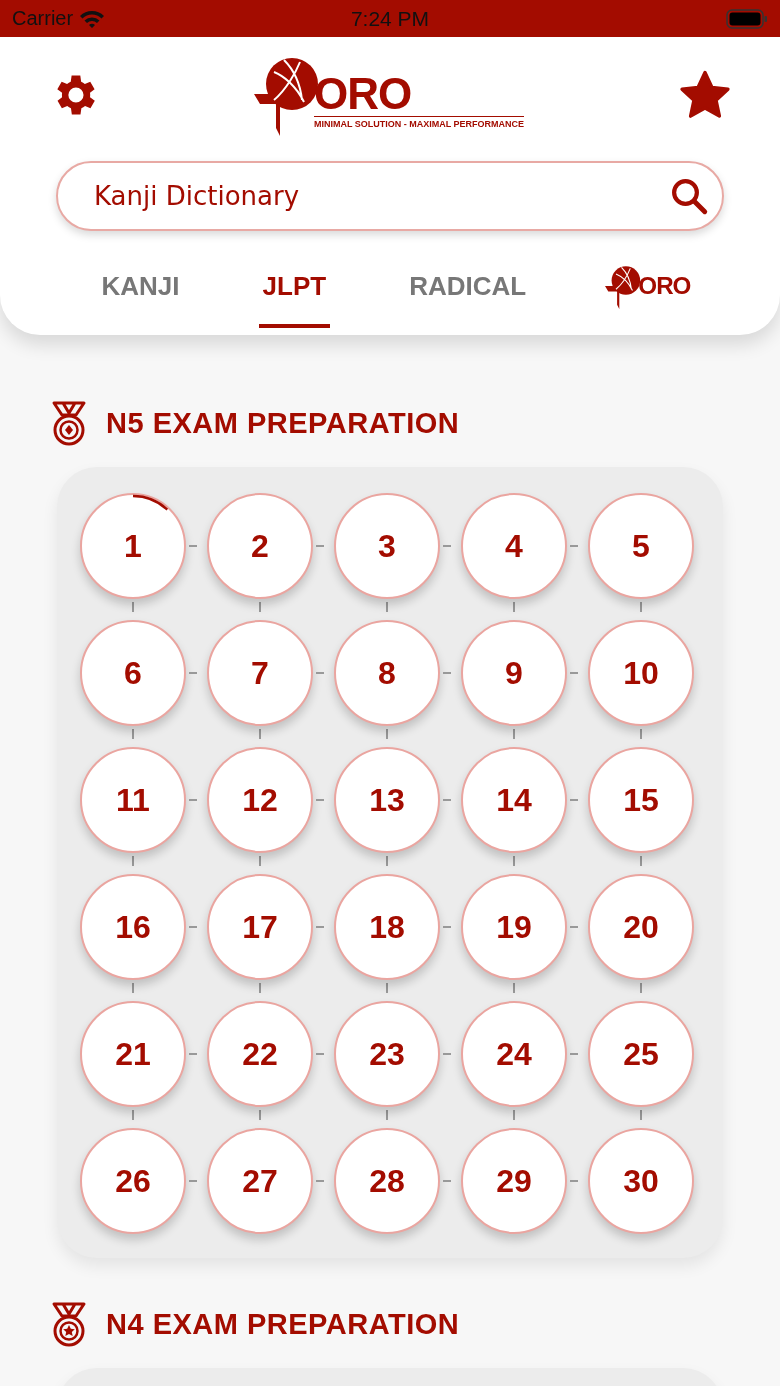 Image resolution: width=780 pixels, height=1386 pixels. What do you see at coordinates (387, 1054) in the screenshot?
I see `lesson-button: 23` at bounding box center [387, 1054].